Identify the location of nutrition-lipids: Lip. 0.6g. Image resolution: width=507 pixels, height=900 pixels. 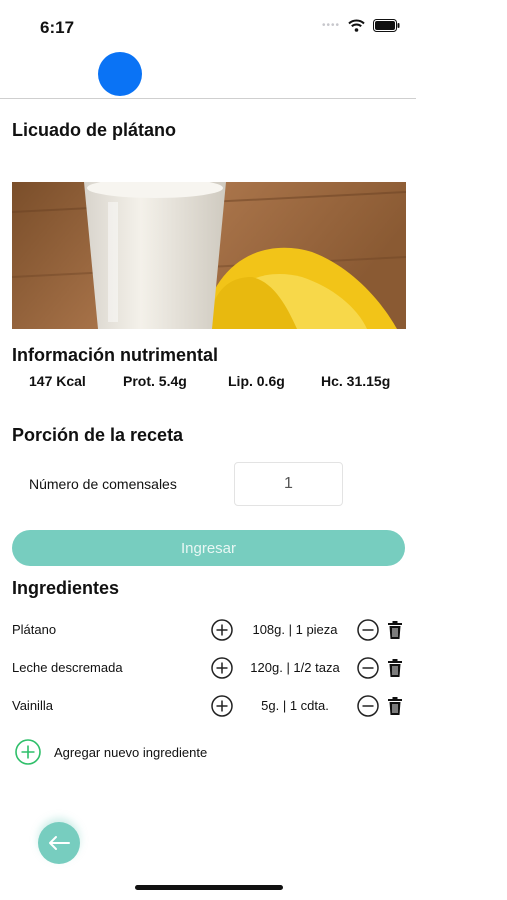
(256, 381).